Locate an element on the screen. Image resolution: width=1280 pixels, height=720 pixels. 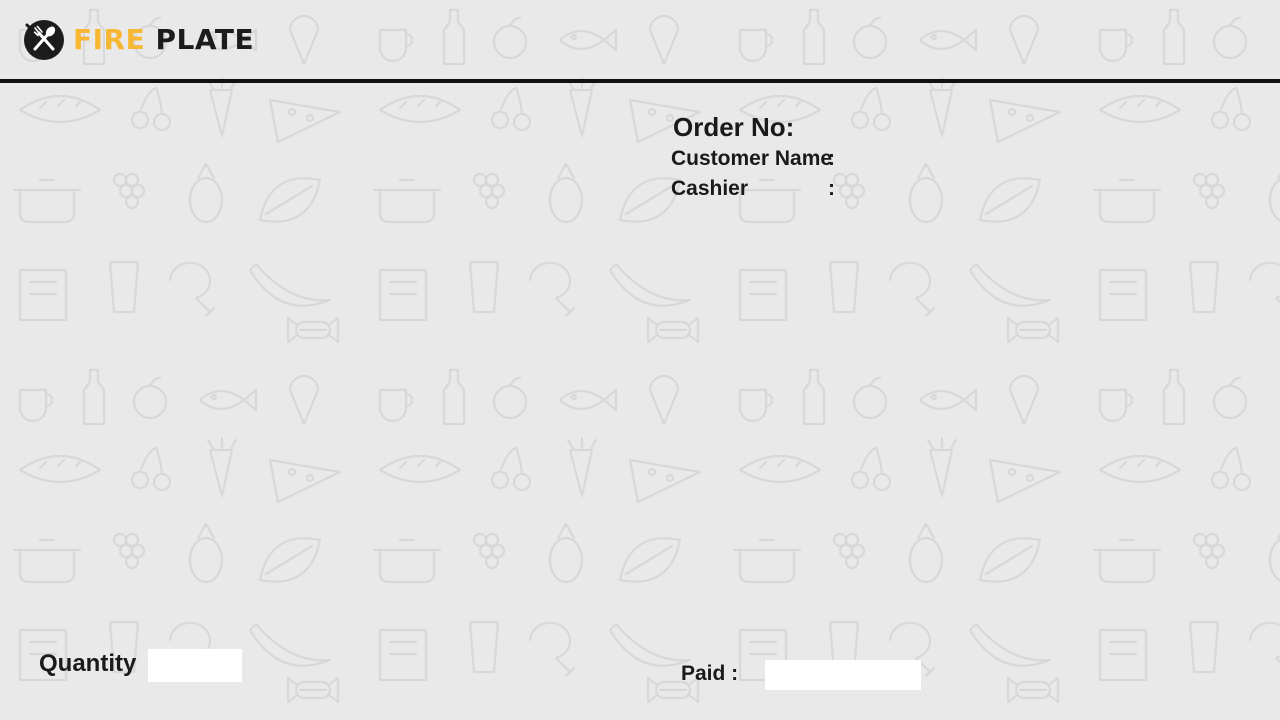
customer-name-row: Customer Name : is located at coordinates (764, 159).